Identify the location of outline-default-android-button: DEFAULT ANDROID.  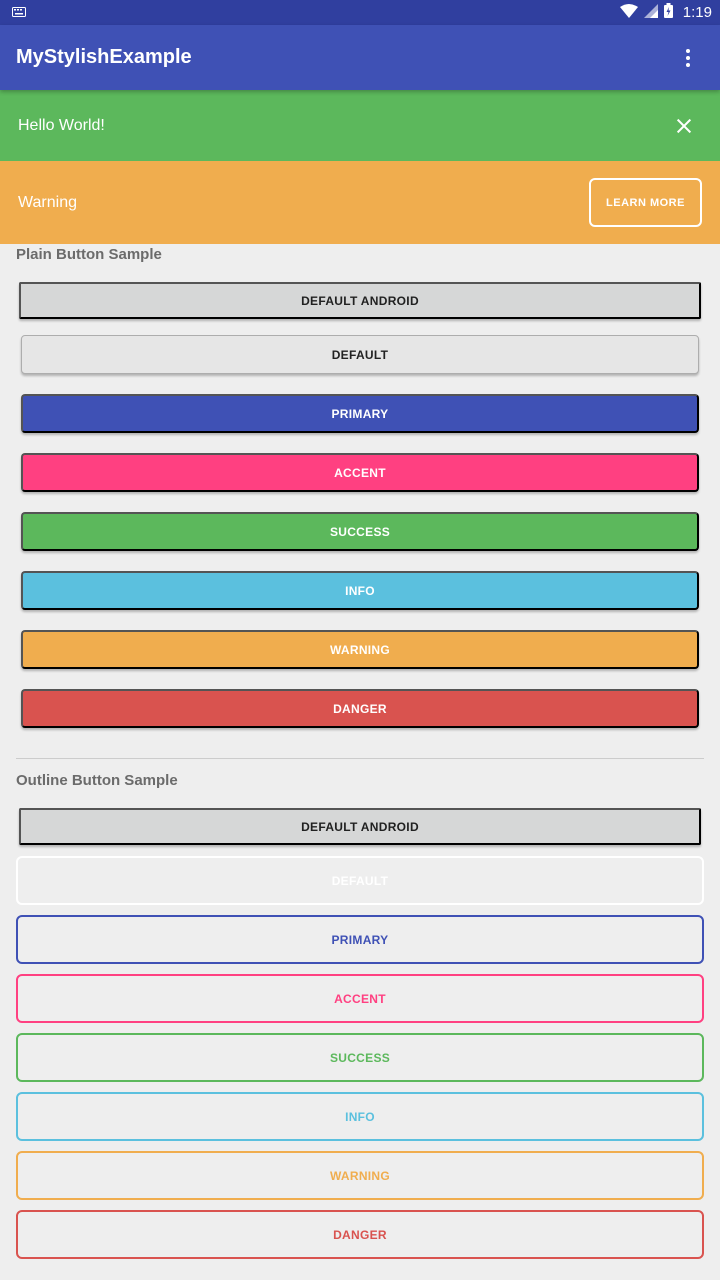
(360, 826).